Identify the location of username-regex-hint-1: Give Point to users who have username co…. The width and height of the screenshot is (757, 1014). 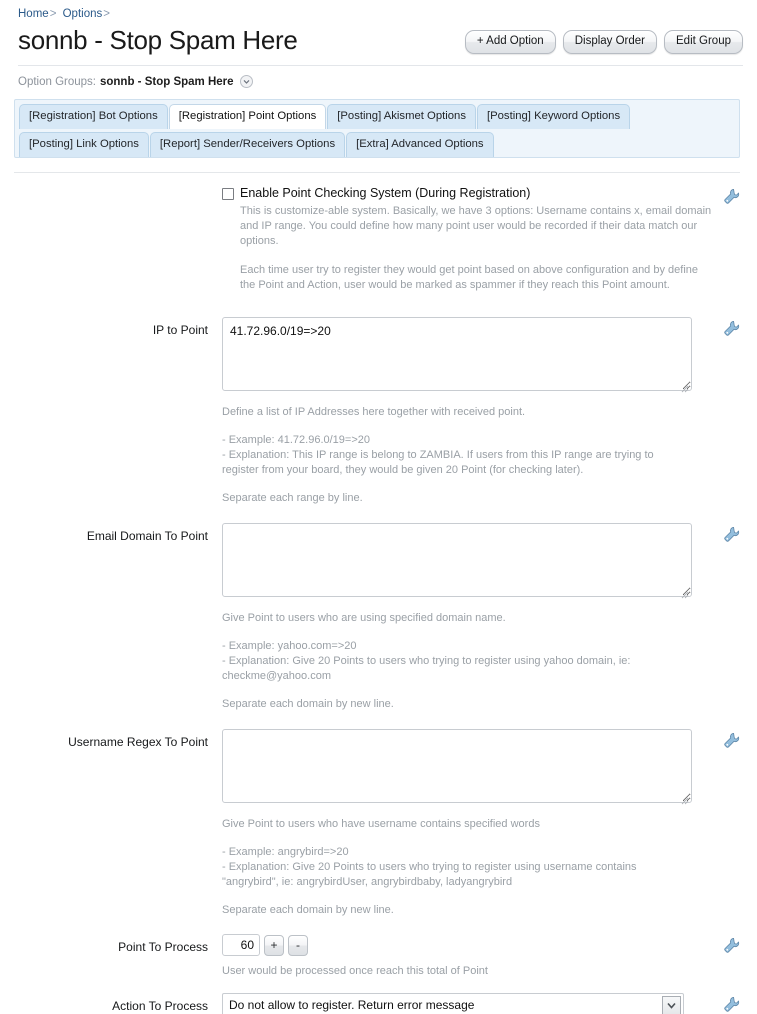
(381, 824).